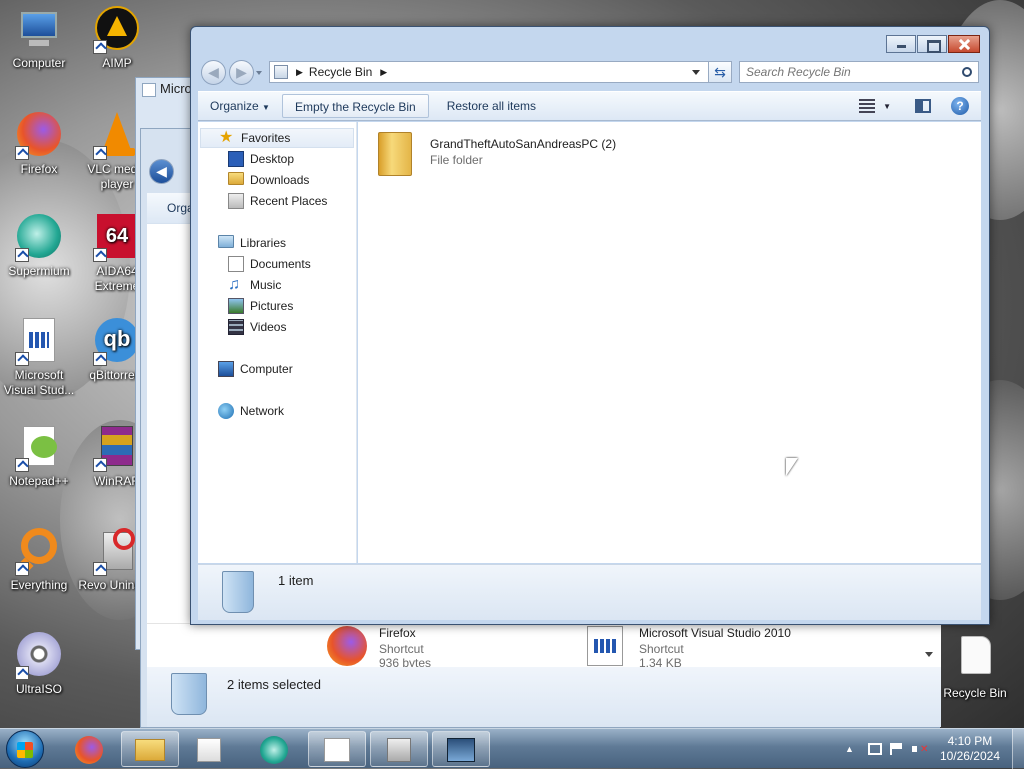 The width and height of the screenshot is (1024, 769). What do you see at coordinates (261, 159) in the screenshot?
I see `nav-desktop: Desktop` at bounding box center [261, 159].